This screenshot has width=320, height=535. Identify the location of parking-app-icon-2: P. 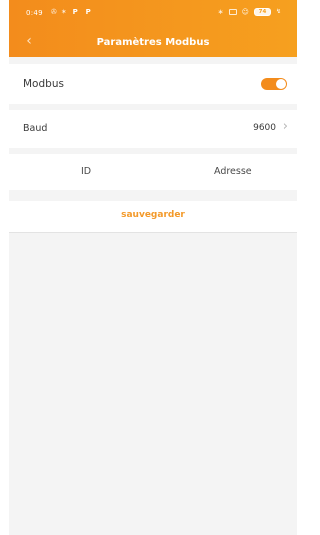
(88, 12).